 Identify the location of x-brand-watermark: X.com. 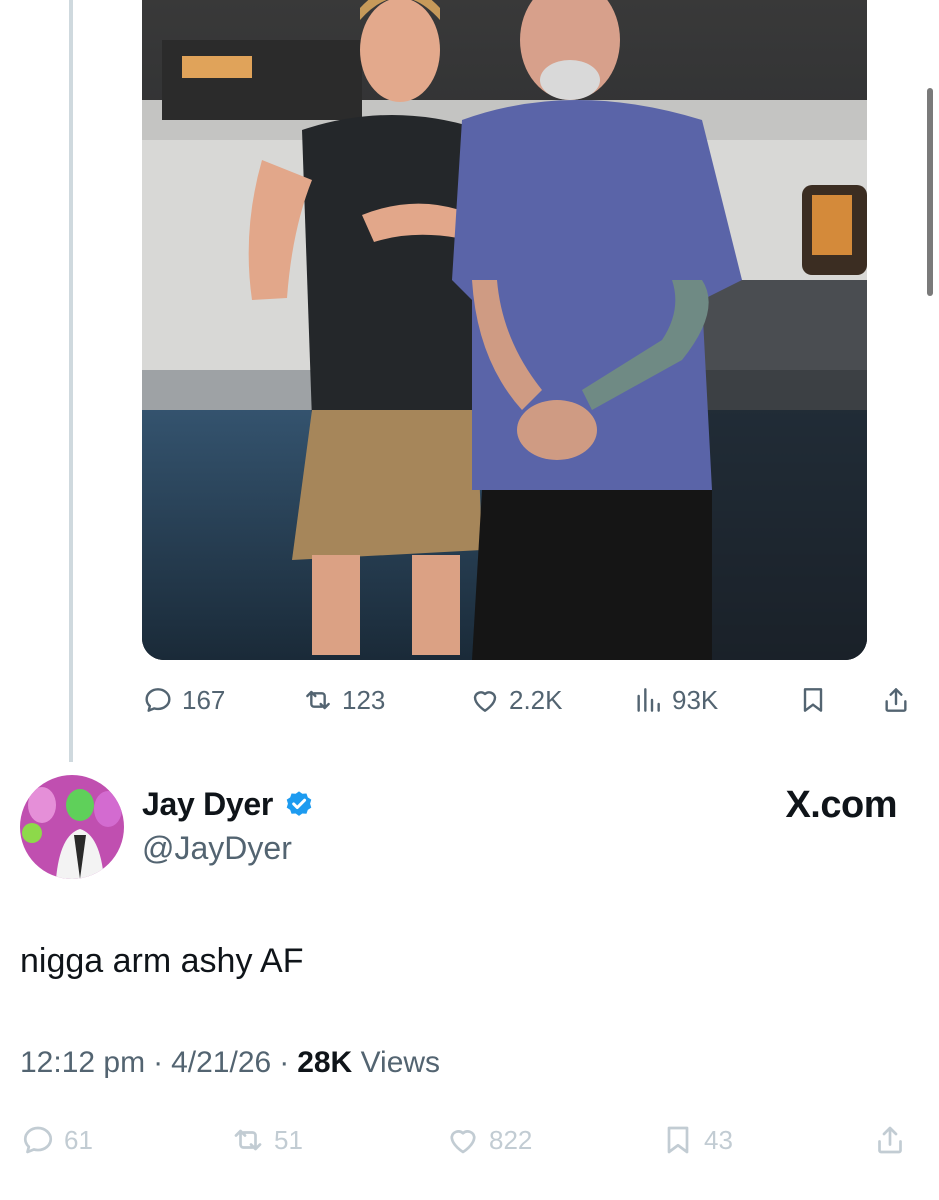
(841, 805).